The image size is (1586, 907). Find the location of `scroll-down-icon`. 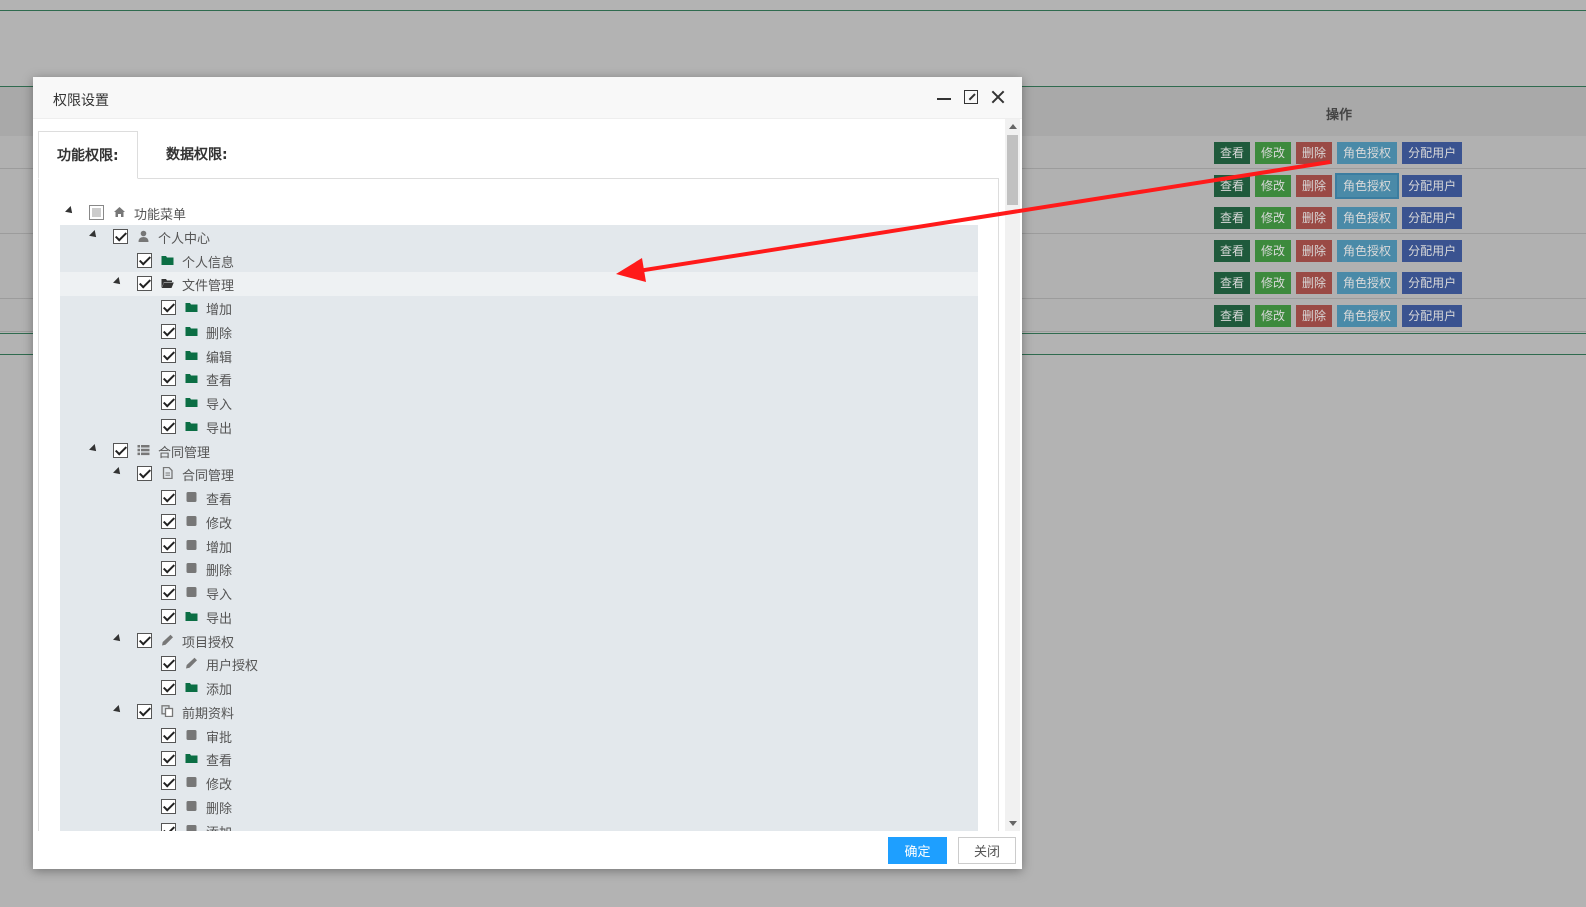

scroll-down-icon is located at coordinates (1013, 823).